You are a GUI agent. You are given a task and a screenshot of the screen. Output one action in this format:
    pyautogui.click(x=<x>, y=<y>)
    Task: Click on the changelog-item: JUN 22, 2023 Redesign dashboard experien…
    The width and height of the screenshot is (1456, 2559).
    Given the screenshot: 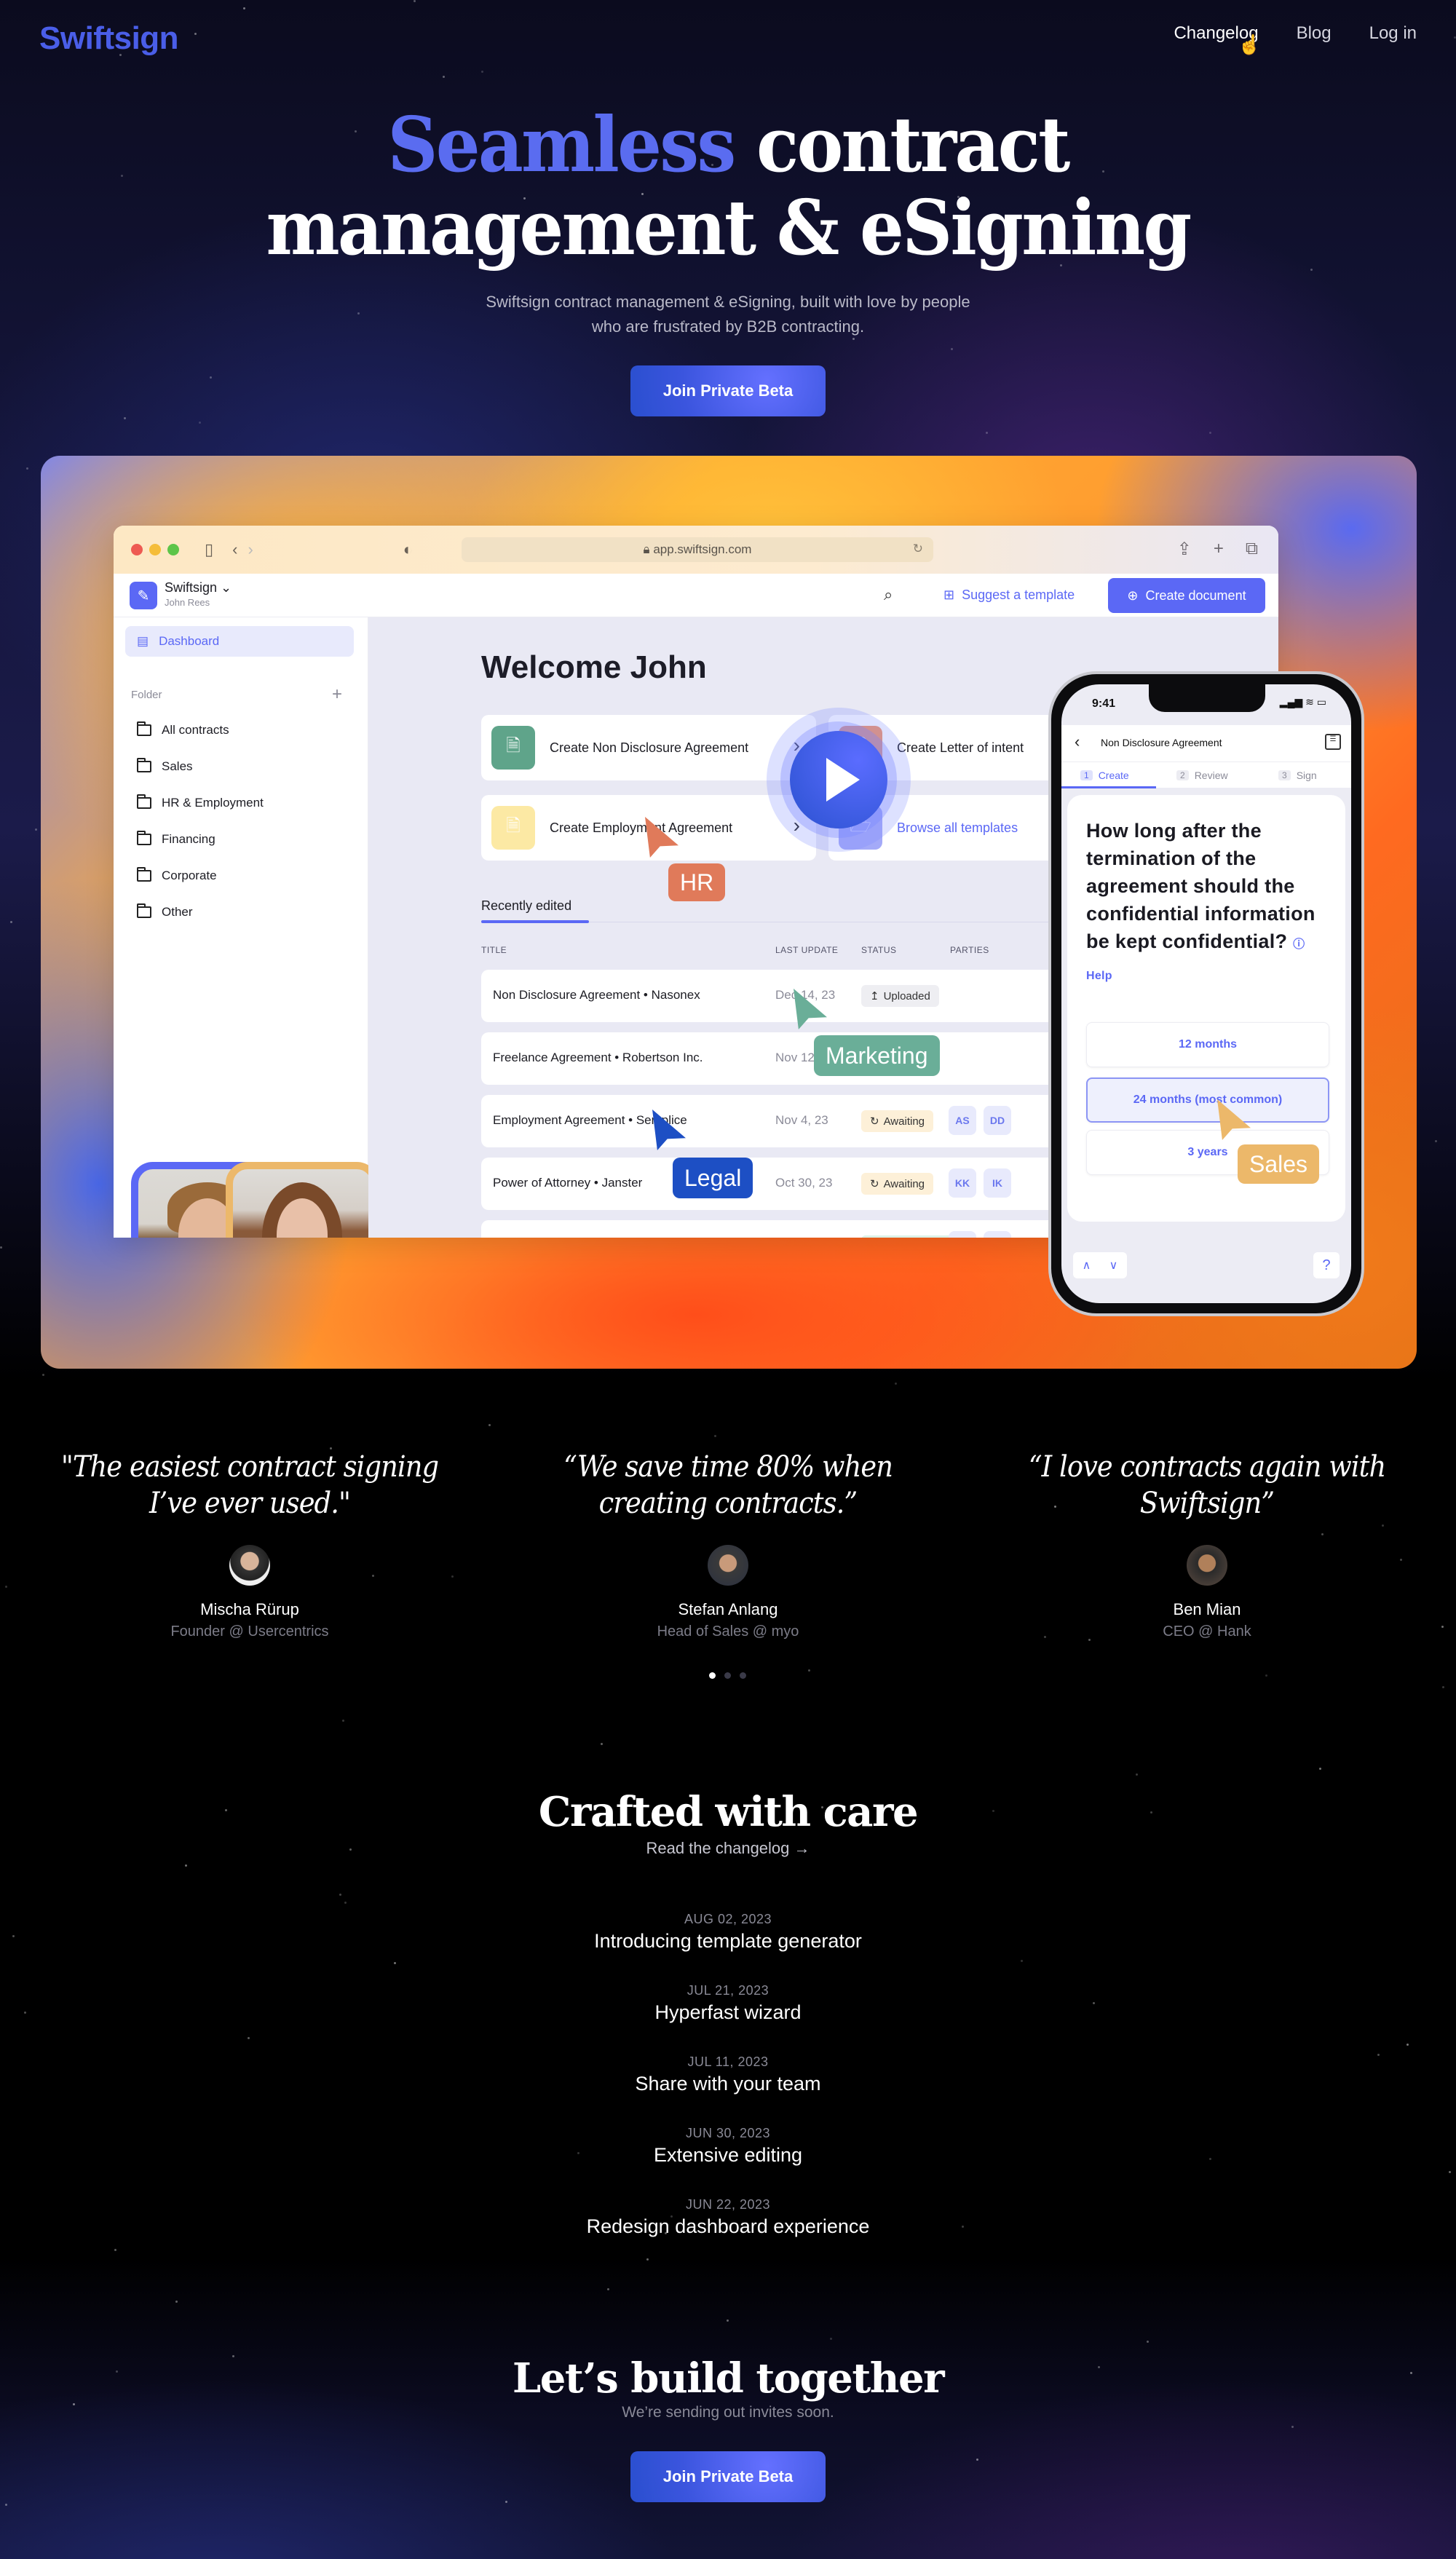 What is the action you would take?
    pyautogui.click(x=728, y=2217)
    